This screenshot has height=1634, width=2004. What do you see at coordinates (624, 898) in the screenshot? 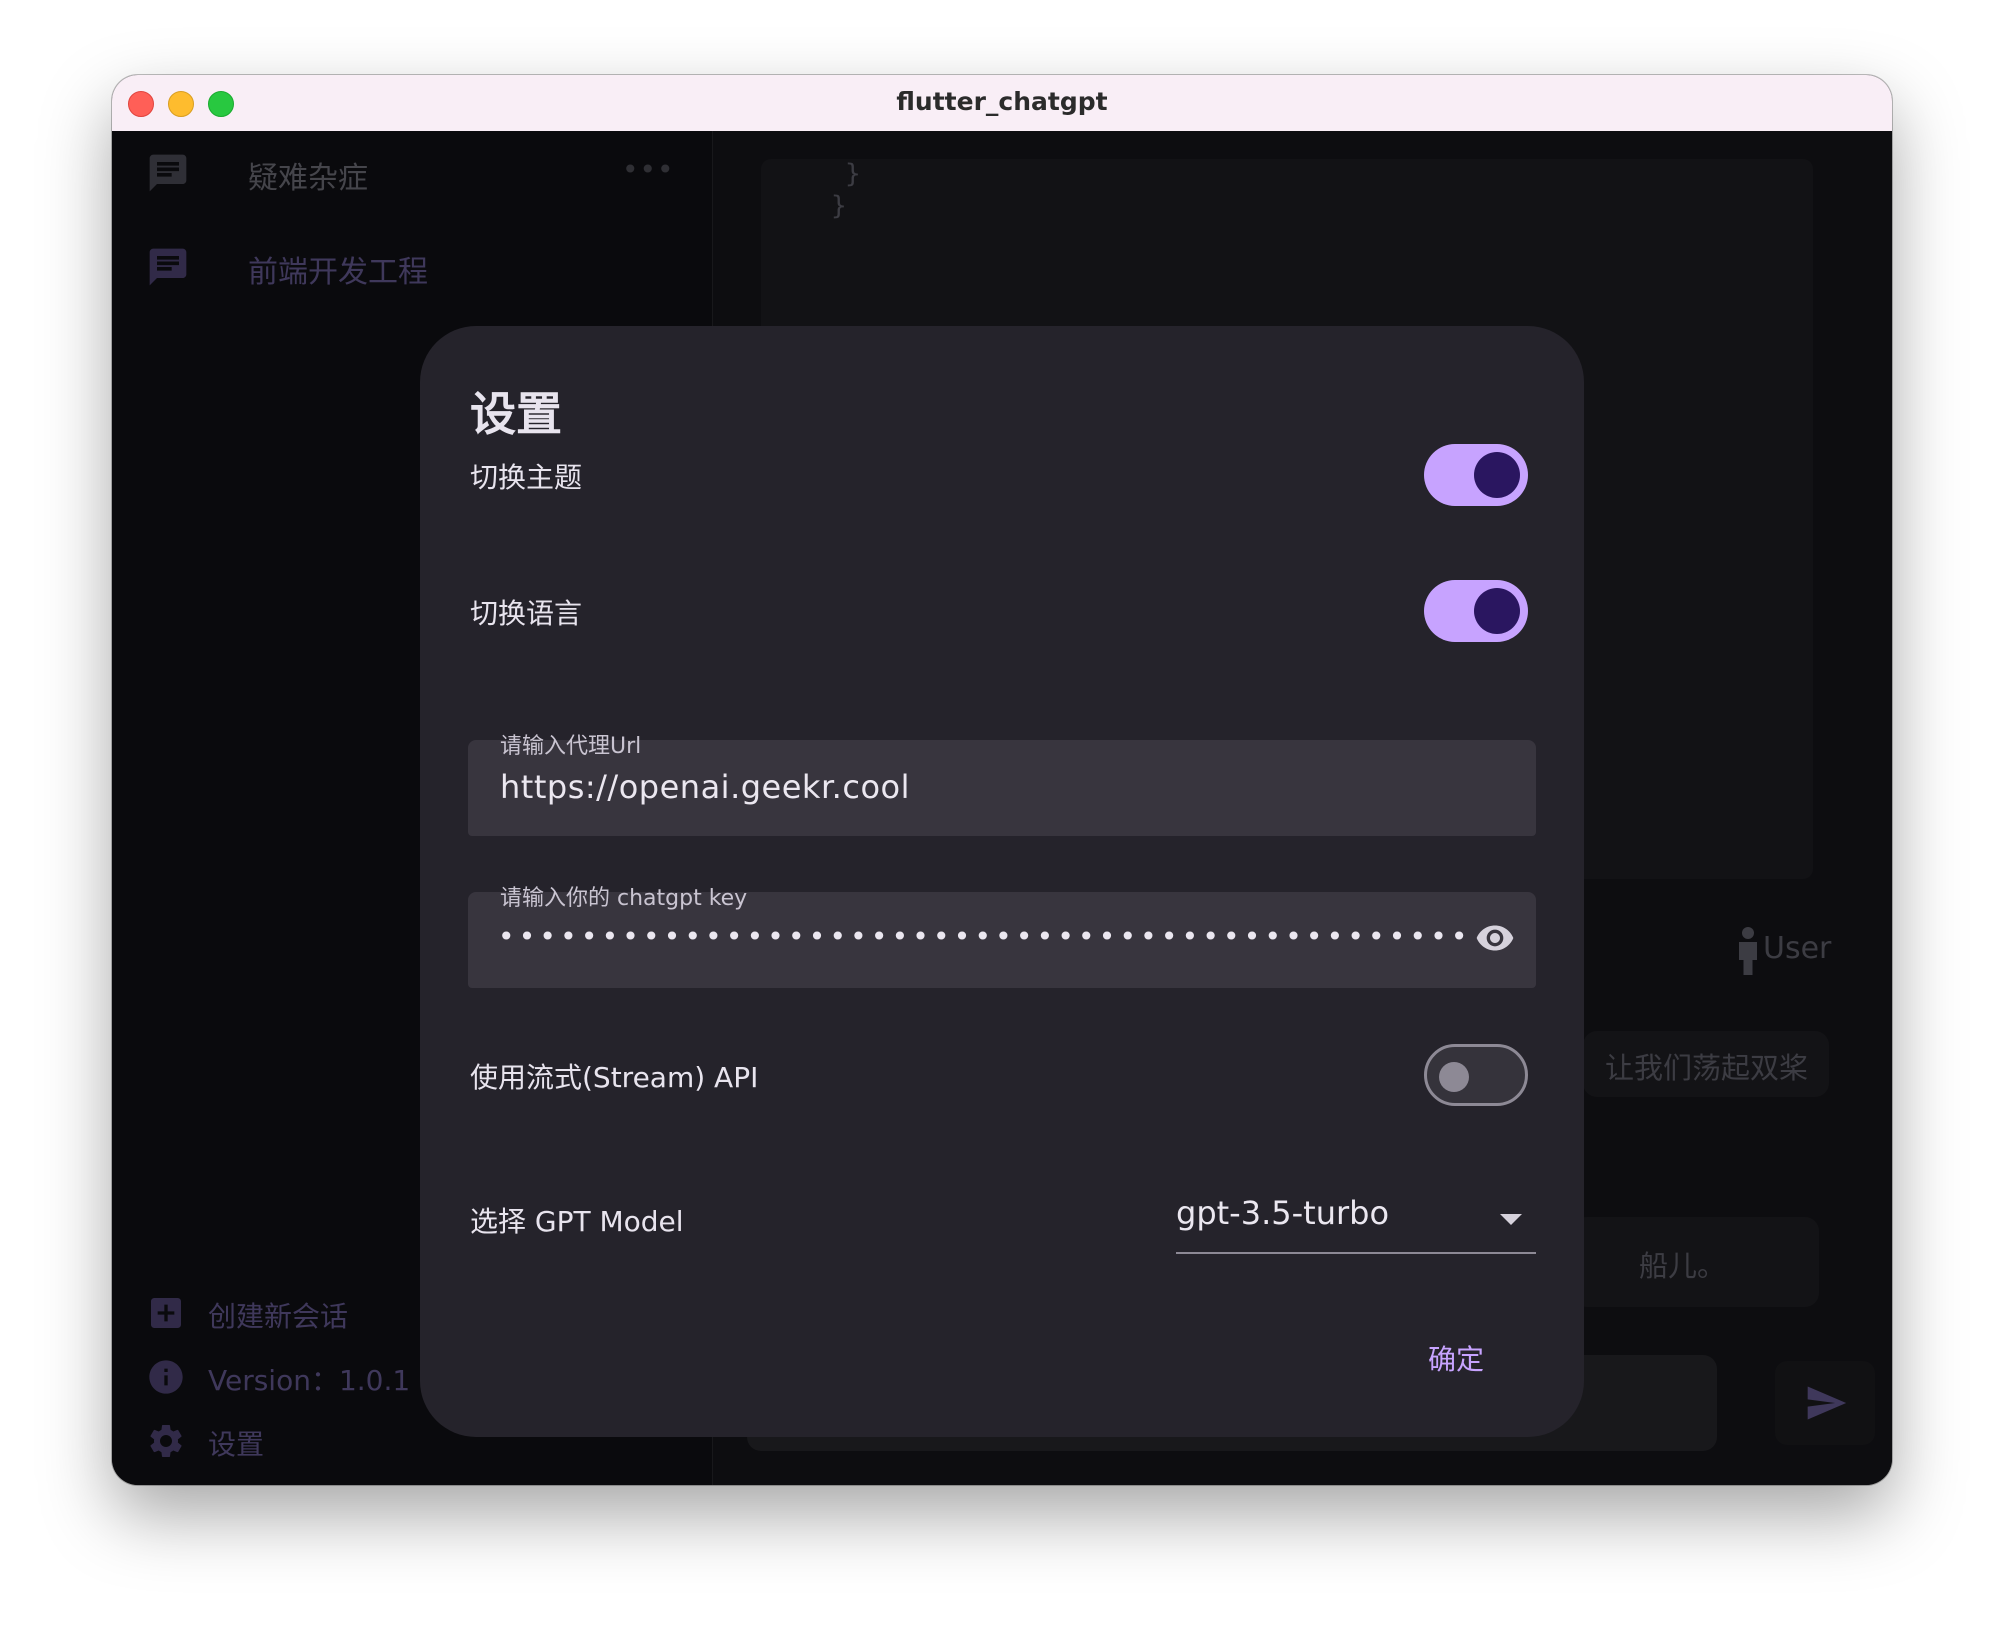
I see `api-key-label: 请输入你的 chatgpt key` at bounding box center [624, 898].